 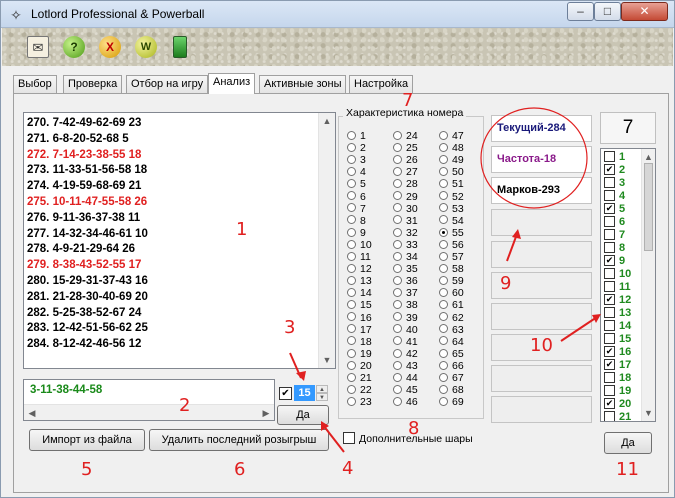 I want to click on apply-count-button: Да, so click(x=303, y=415).